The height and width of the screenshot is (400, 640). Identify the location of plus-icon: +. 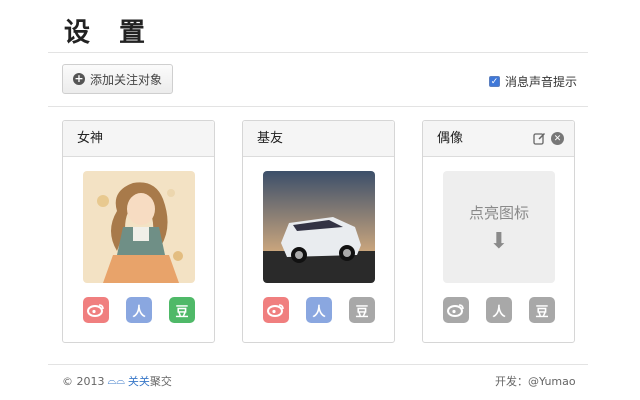
(79, 78).